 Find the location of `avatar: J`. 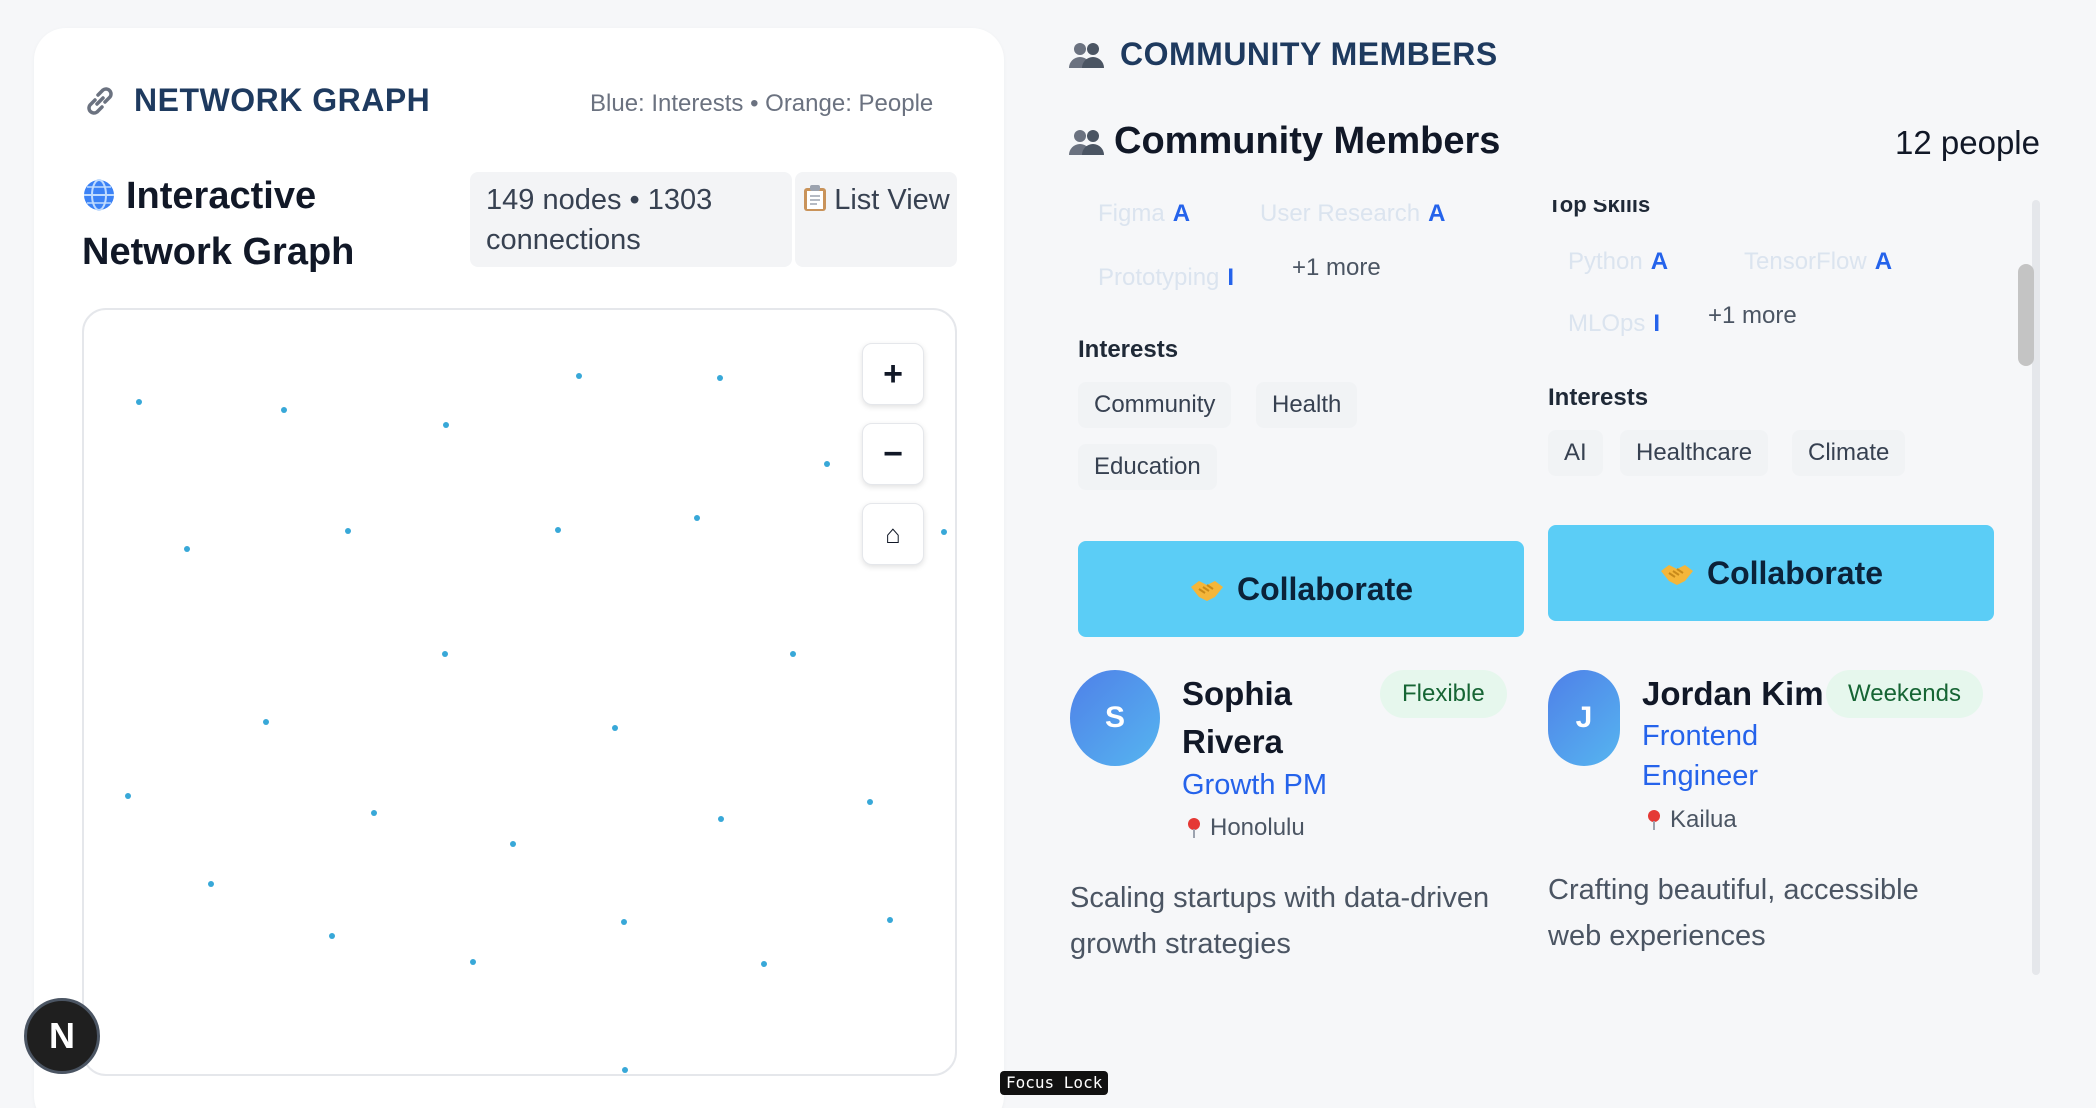

avatar: J is located at coordinates (1584, 718).